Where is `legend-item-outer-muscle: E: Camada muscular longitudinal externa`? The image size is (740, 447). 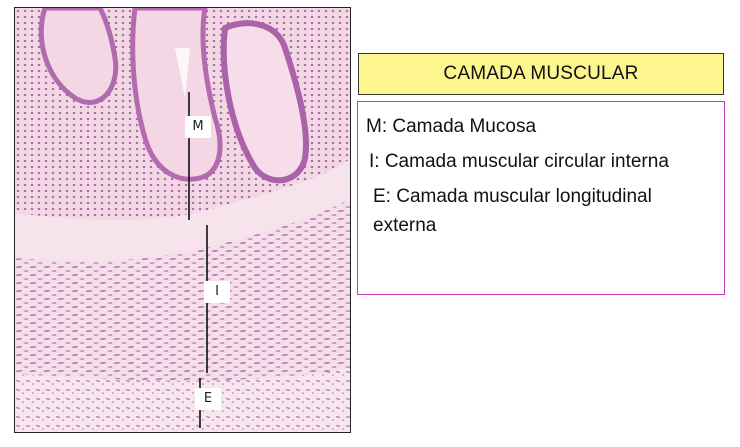
legend-item-outer-muscle: E: Camada muscular longitudinal externa is located at coordinates (512, 211).